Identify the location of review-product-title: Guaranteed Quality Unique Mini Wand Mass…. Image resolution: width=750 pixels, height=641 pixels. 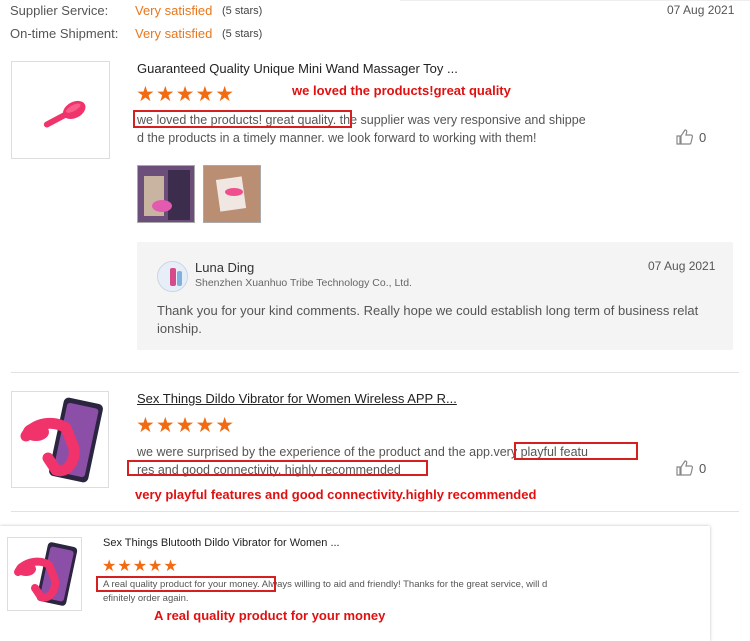
(297, 68).